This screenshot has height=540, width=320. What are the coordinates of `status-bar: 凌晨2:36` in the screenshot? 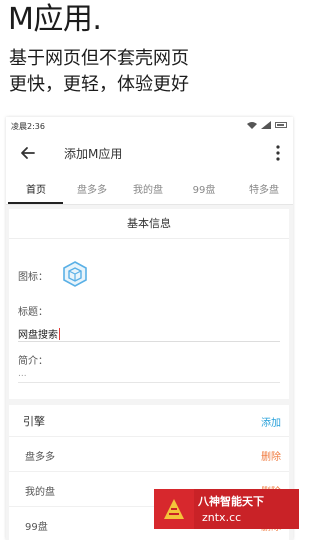 It's located at (149, 126).